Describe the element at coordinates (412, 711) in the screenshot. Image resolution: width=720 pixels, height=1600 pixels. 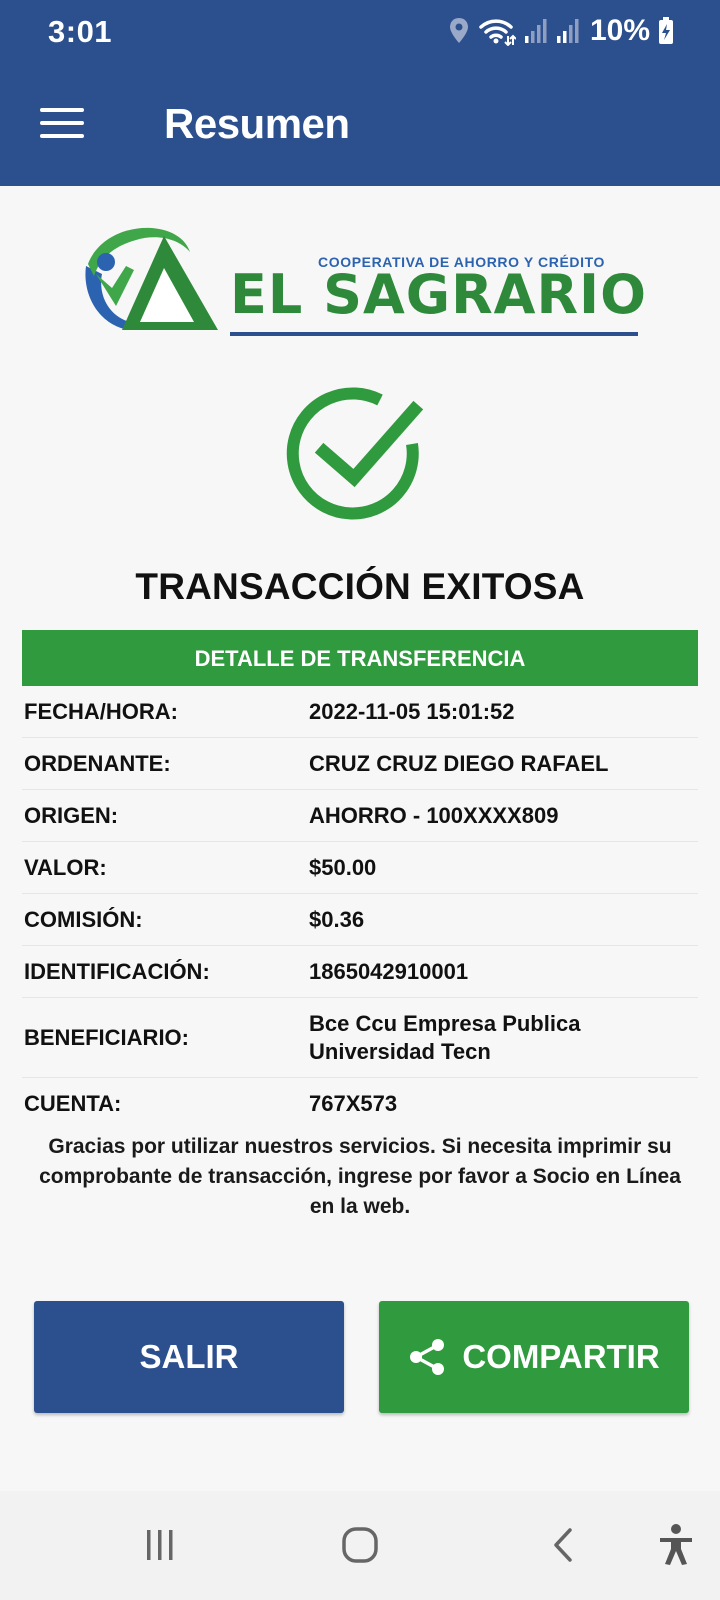
I see `detail-value: 2022-11-05 15:01:52` at that location.